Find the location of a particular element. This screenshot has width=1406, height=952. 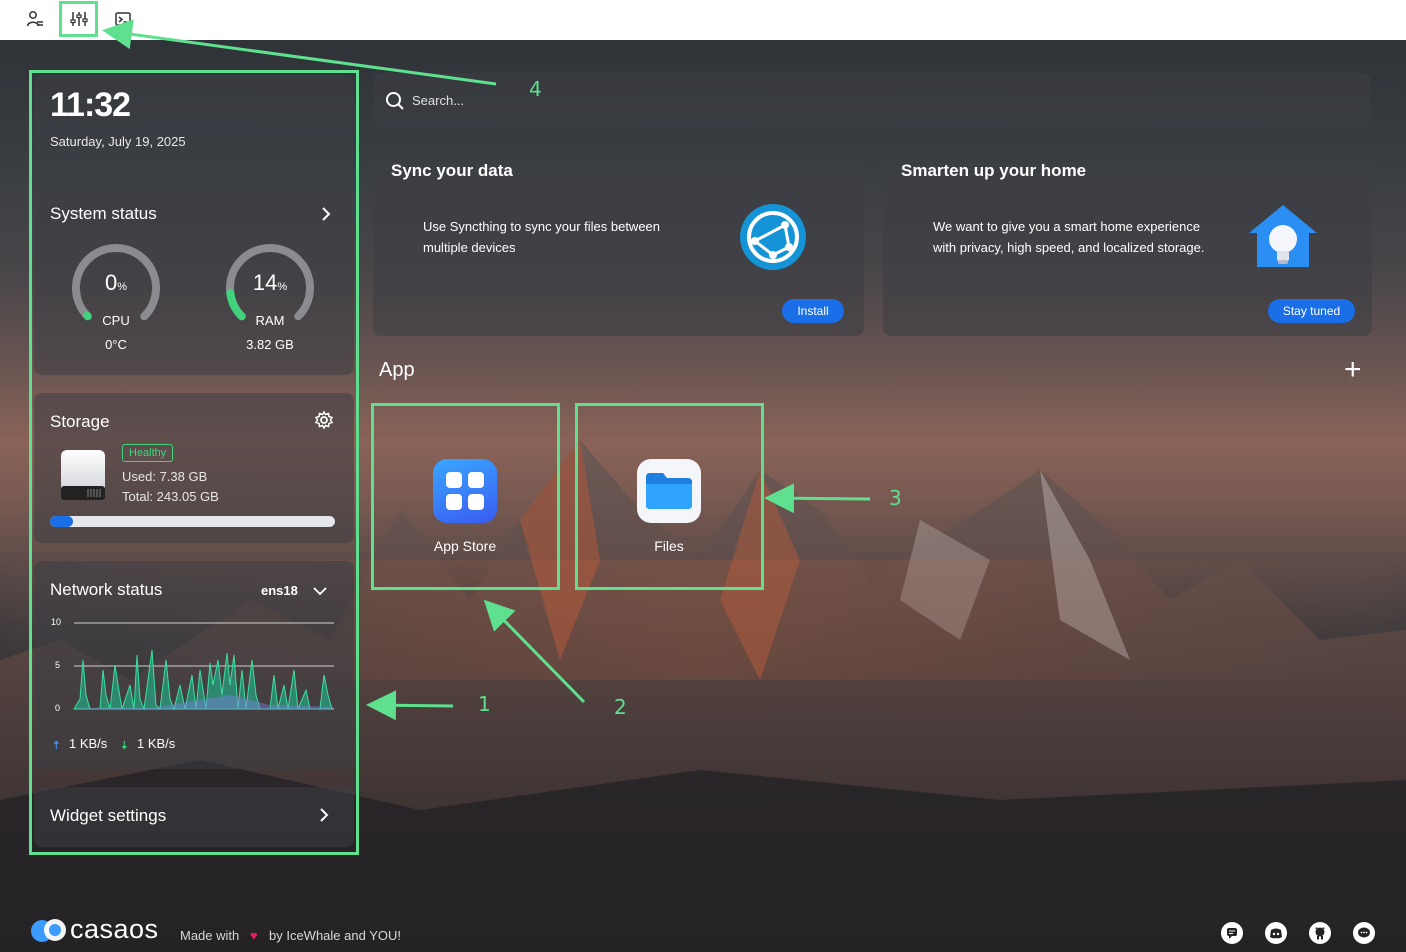

folder-icon is located at coordinates (669, 491).